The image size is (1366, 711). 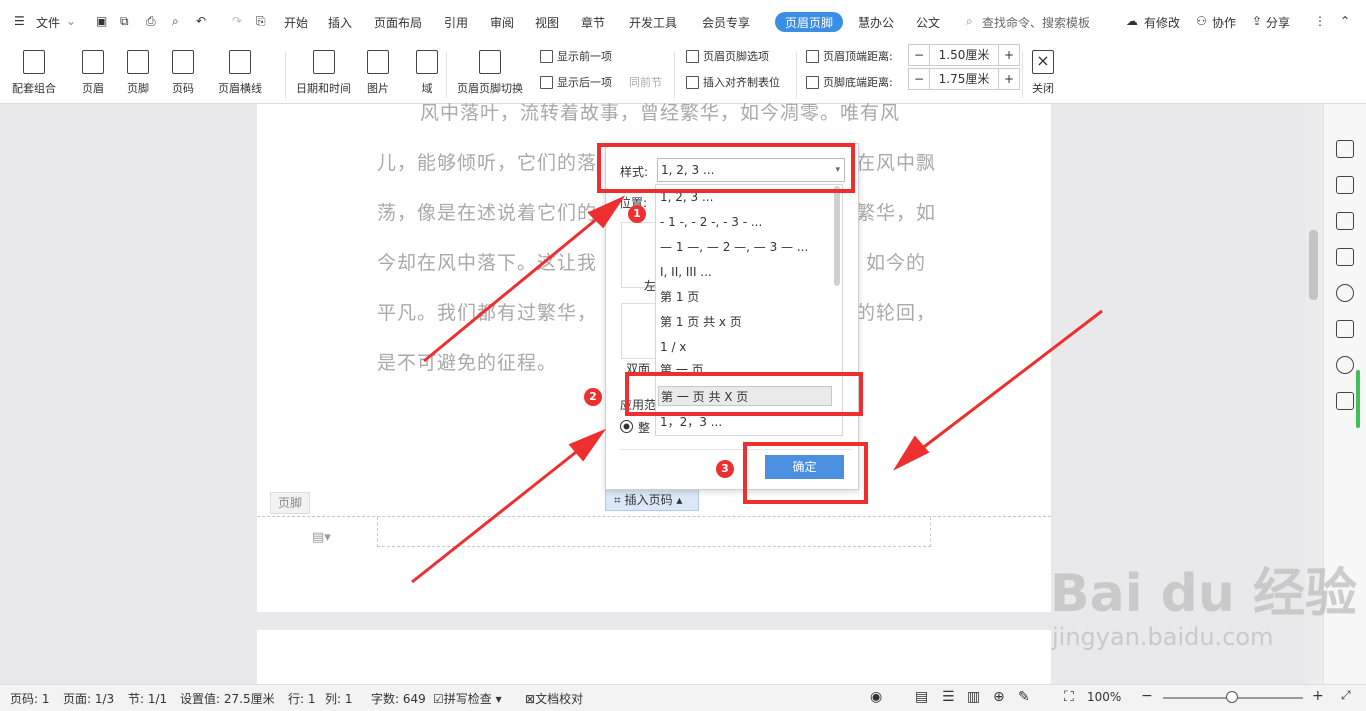 I want to click on zoom-thumb, so click(x=1232, y=697).